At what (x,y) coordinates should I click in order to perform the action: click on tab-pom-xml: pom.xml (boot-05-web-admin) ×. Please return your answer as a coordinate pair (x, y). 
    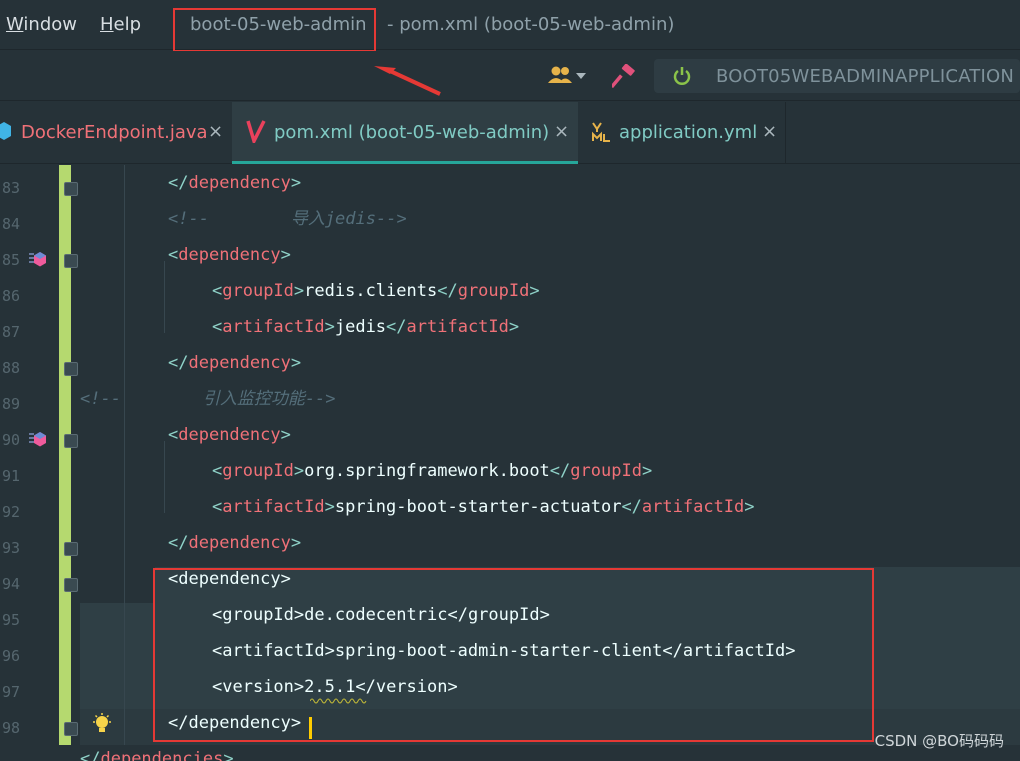
    Looking at the image, I should click on (405, 133).